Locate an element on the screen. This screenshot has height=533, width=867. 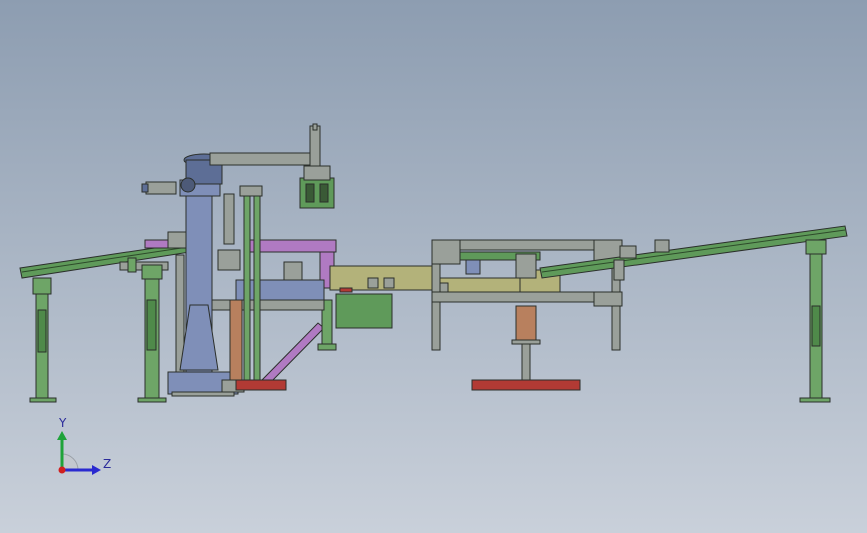
triad-origin is located at coordinates (62, 470).